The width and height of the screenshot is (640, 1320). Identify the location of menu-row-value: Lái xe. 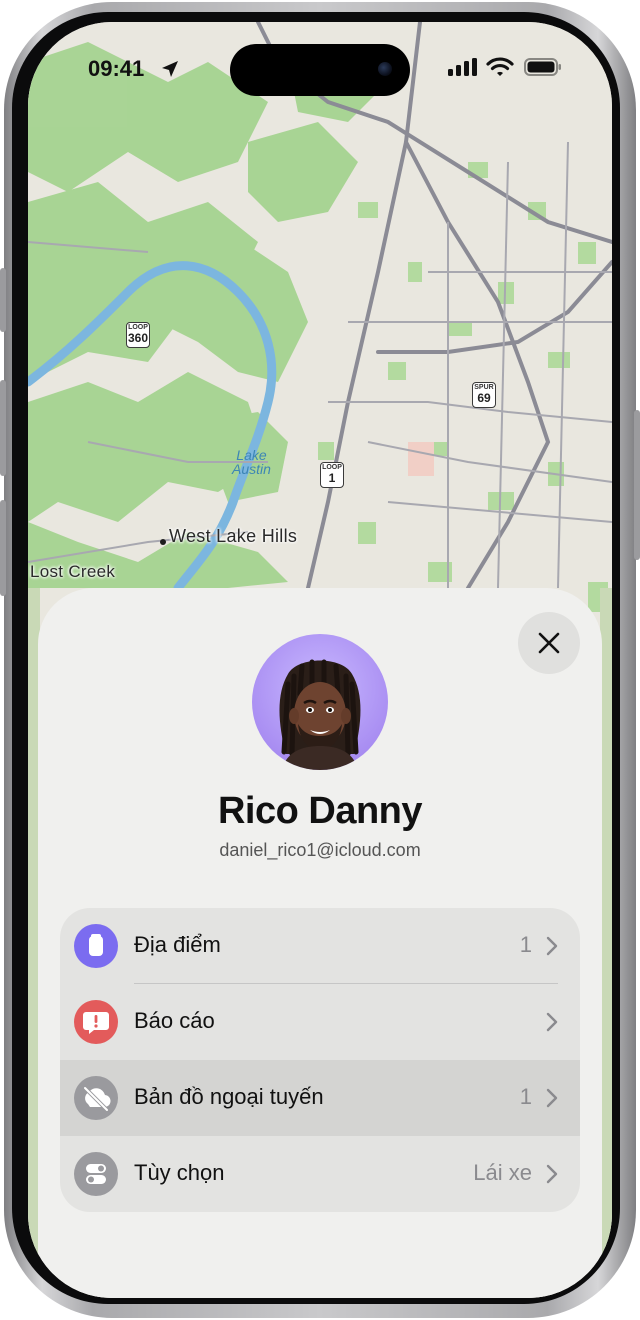
(502, 1172).